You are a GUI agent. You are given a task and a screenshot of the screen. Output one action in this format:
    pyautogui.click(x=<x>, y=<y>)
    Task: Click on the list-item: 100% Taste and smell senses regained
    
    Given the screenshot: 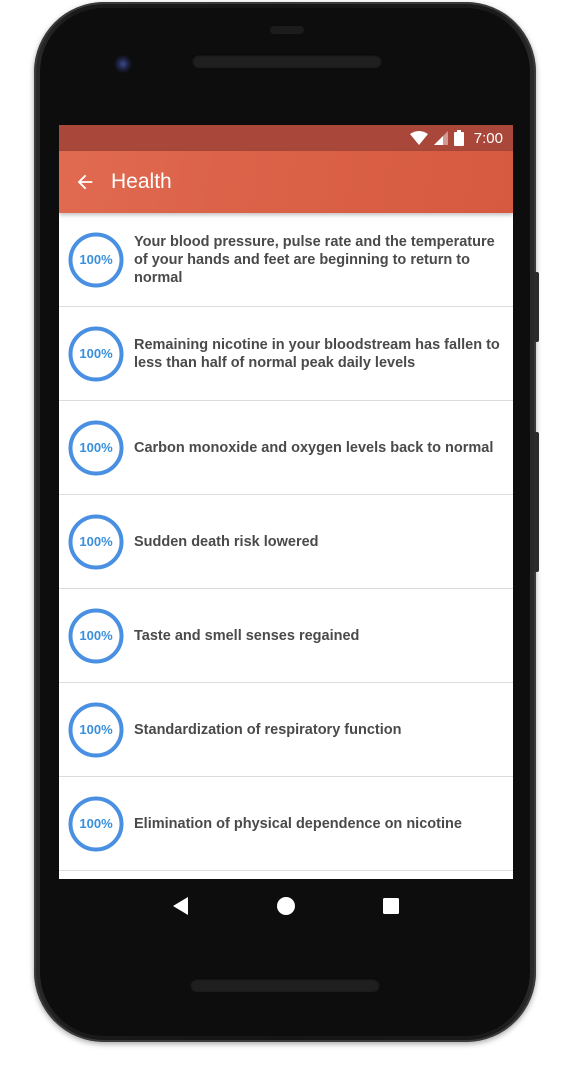 What is the action you would take?
    pyautogui.click(x=286, y=636)
    